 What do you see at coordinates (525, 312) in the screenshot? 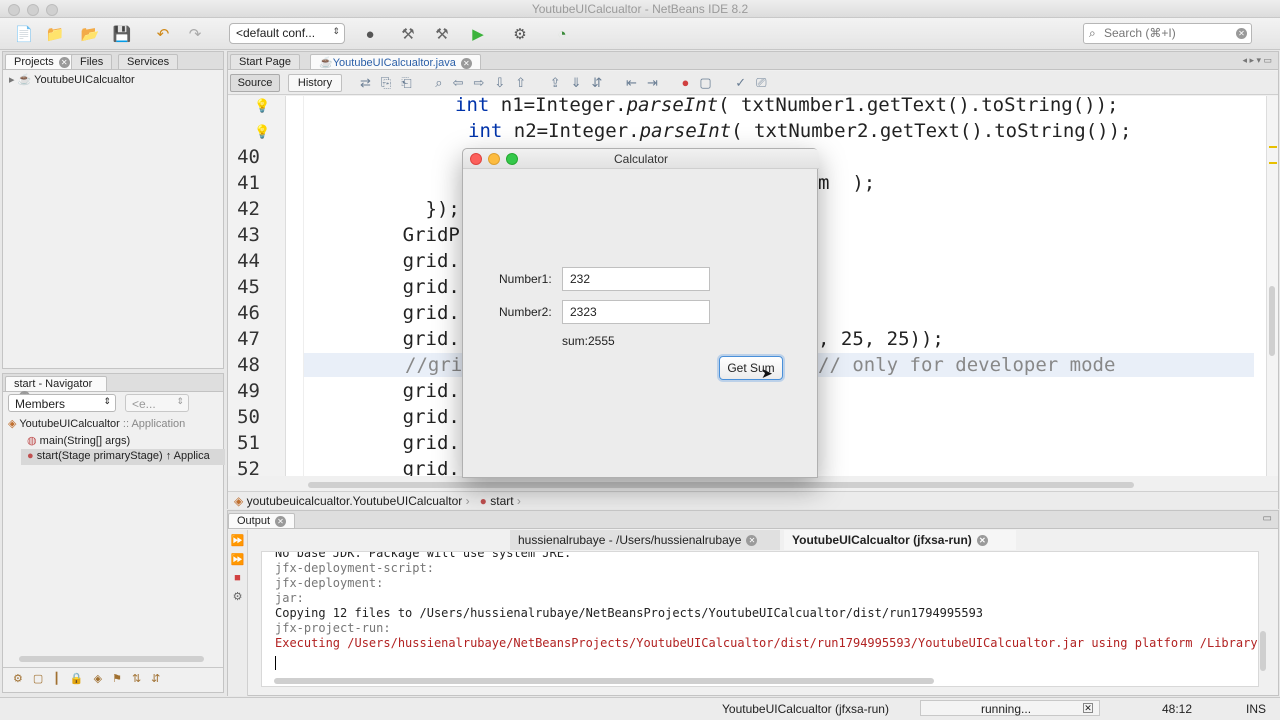
I see `number2-label: Number2:` at bounding box center [525, 312].